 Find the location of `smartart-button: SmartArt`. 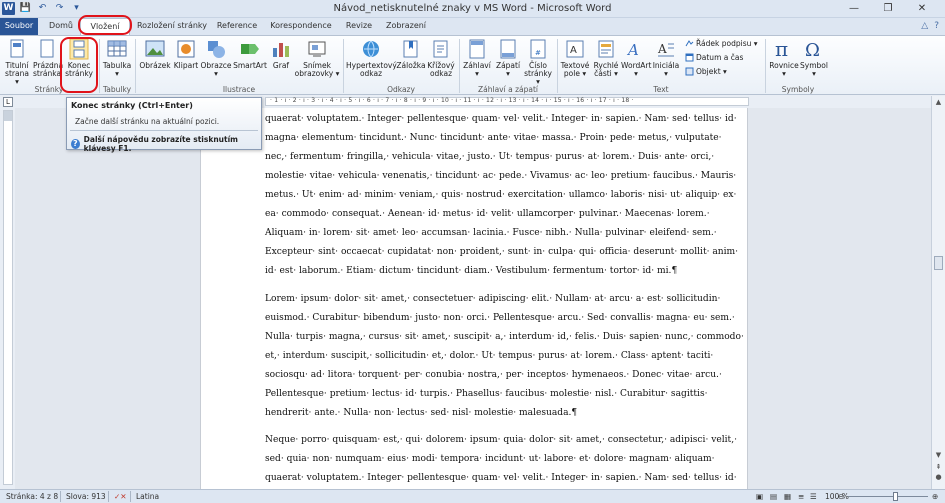

smartart-button: SmartArt is located at coordinates (250, 54).